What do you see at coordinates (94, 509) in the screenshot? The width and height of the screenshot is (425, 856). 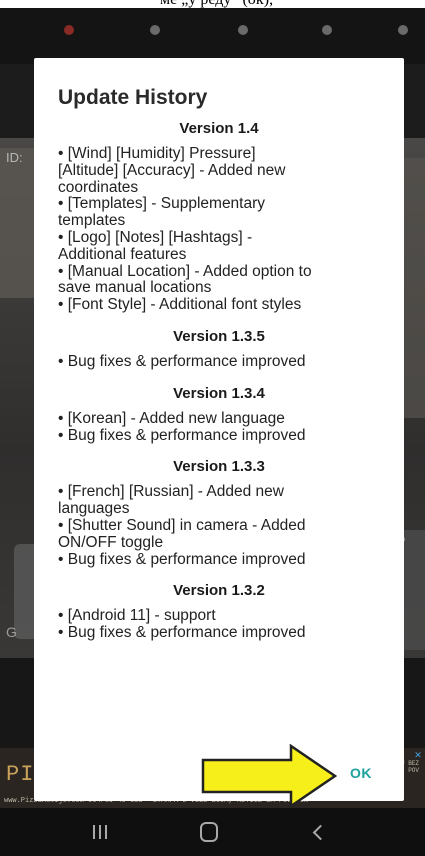 I see `note-line: languages` at bounding box center [94, 509].